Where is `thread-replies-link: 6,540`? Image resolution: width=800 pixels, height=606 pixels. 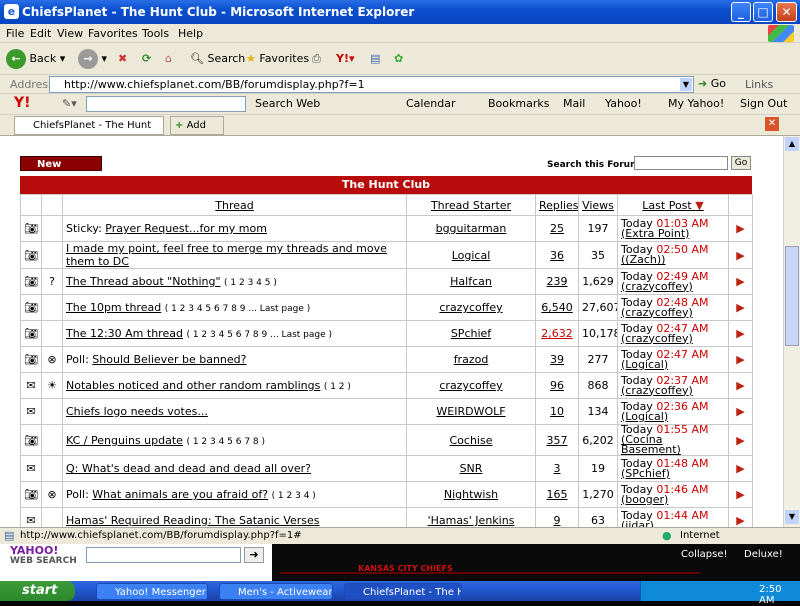
thread-replies-link: 6,540 is located at coordinates (557, 307).